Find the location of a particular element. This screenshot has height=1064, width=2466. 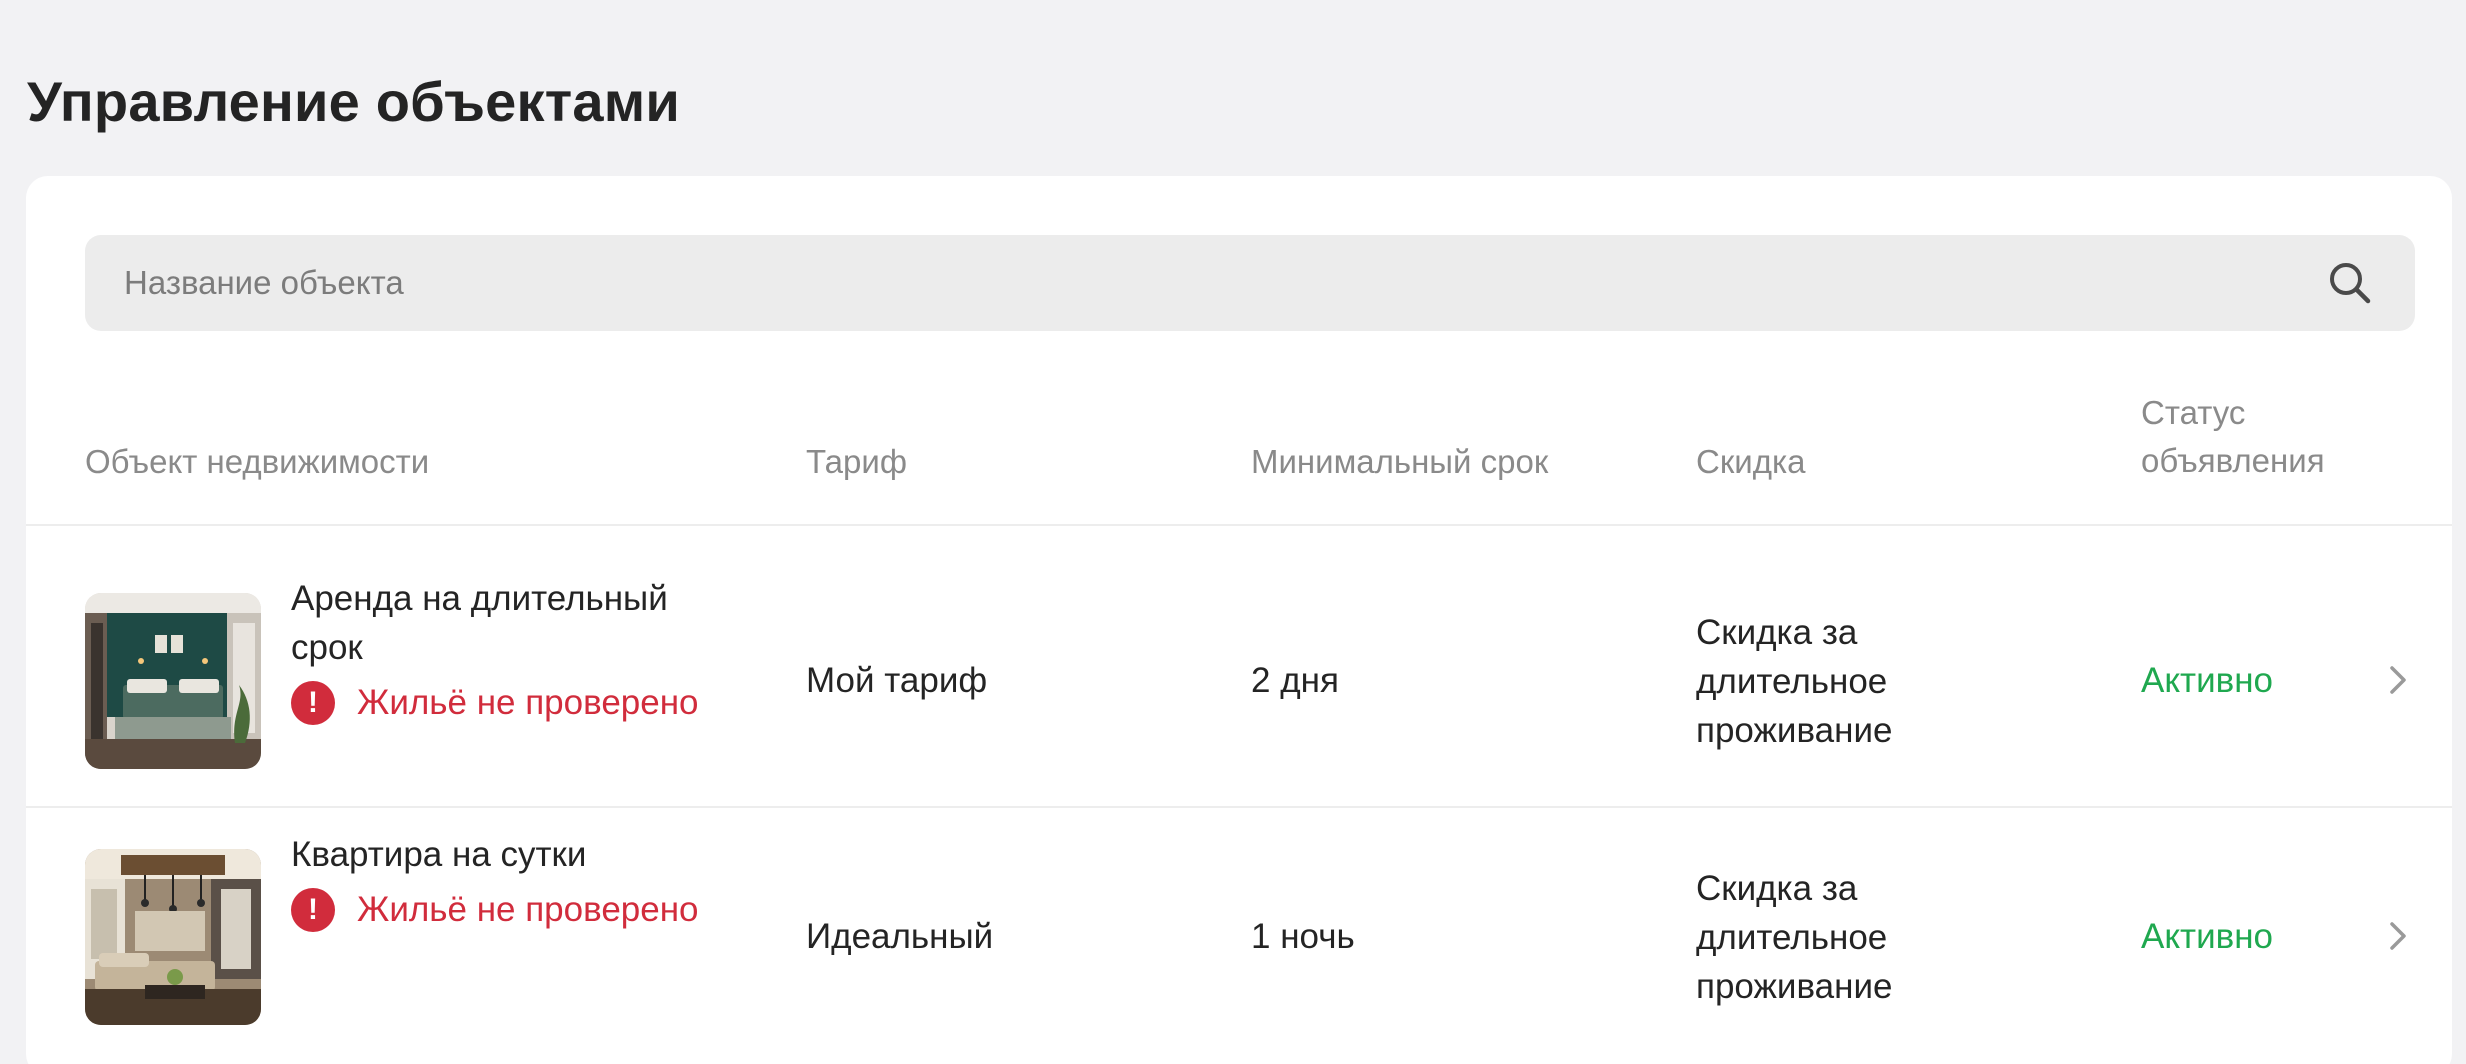

object-info: Квартира на сутки ! Жильё не проверено is located at coordinates (526, 882).